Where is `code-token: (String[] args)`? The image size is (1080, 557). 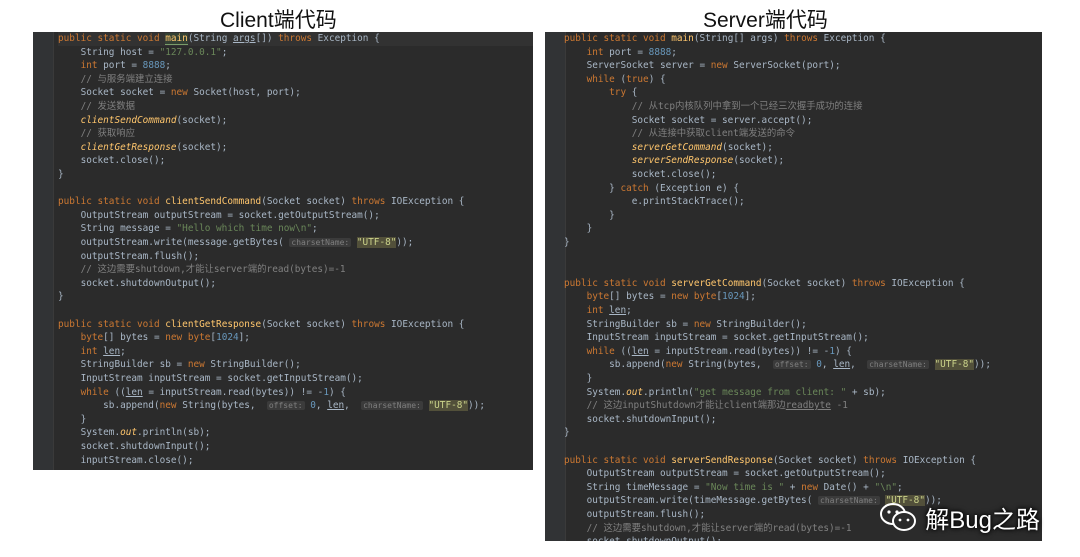 code-token: (String[] args) is located at coordinates (739, 38).